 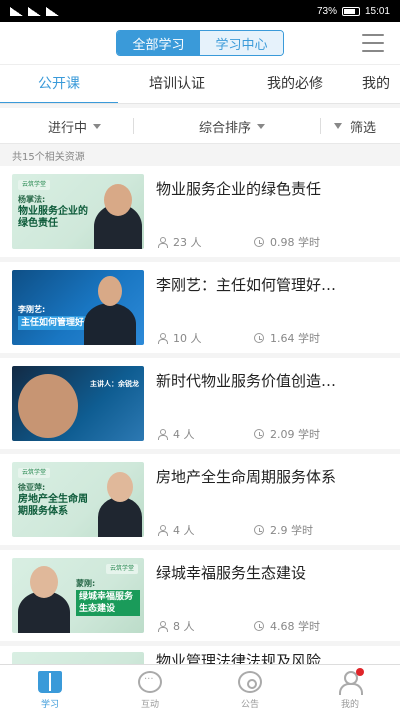 What do you see at coordinates (350, 11) in the screenshot?
I see `battery-icon` at bounding box center [350, 11].